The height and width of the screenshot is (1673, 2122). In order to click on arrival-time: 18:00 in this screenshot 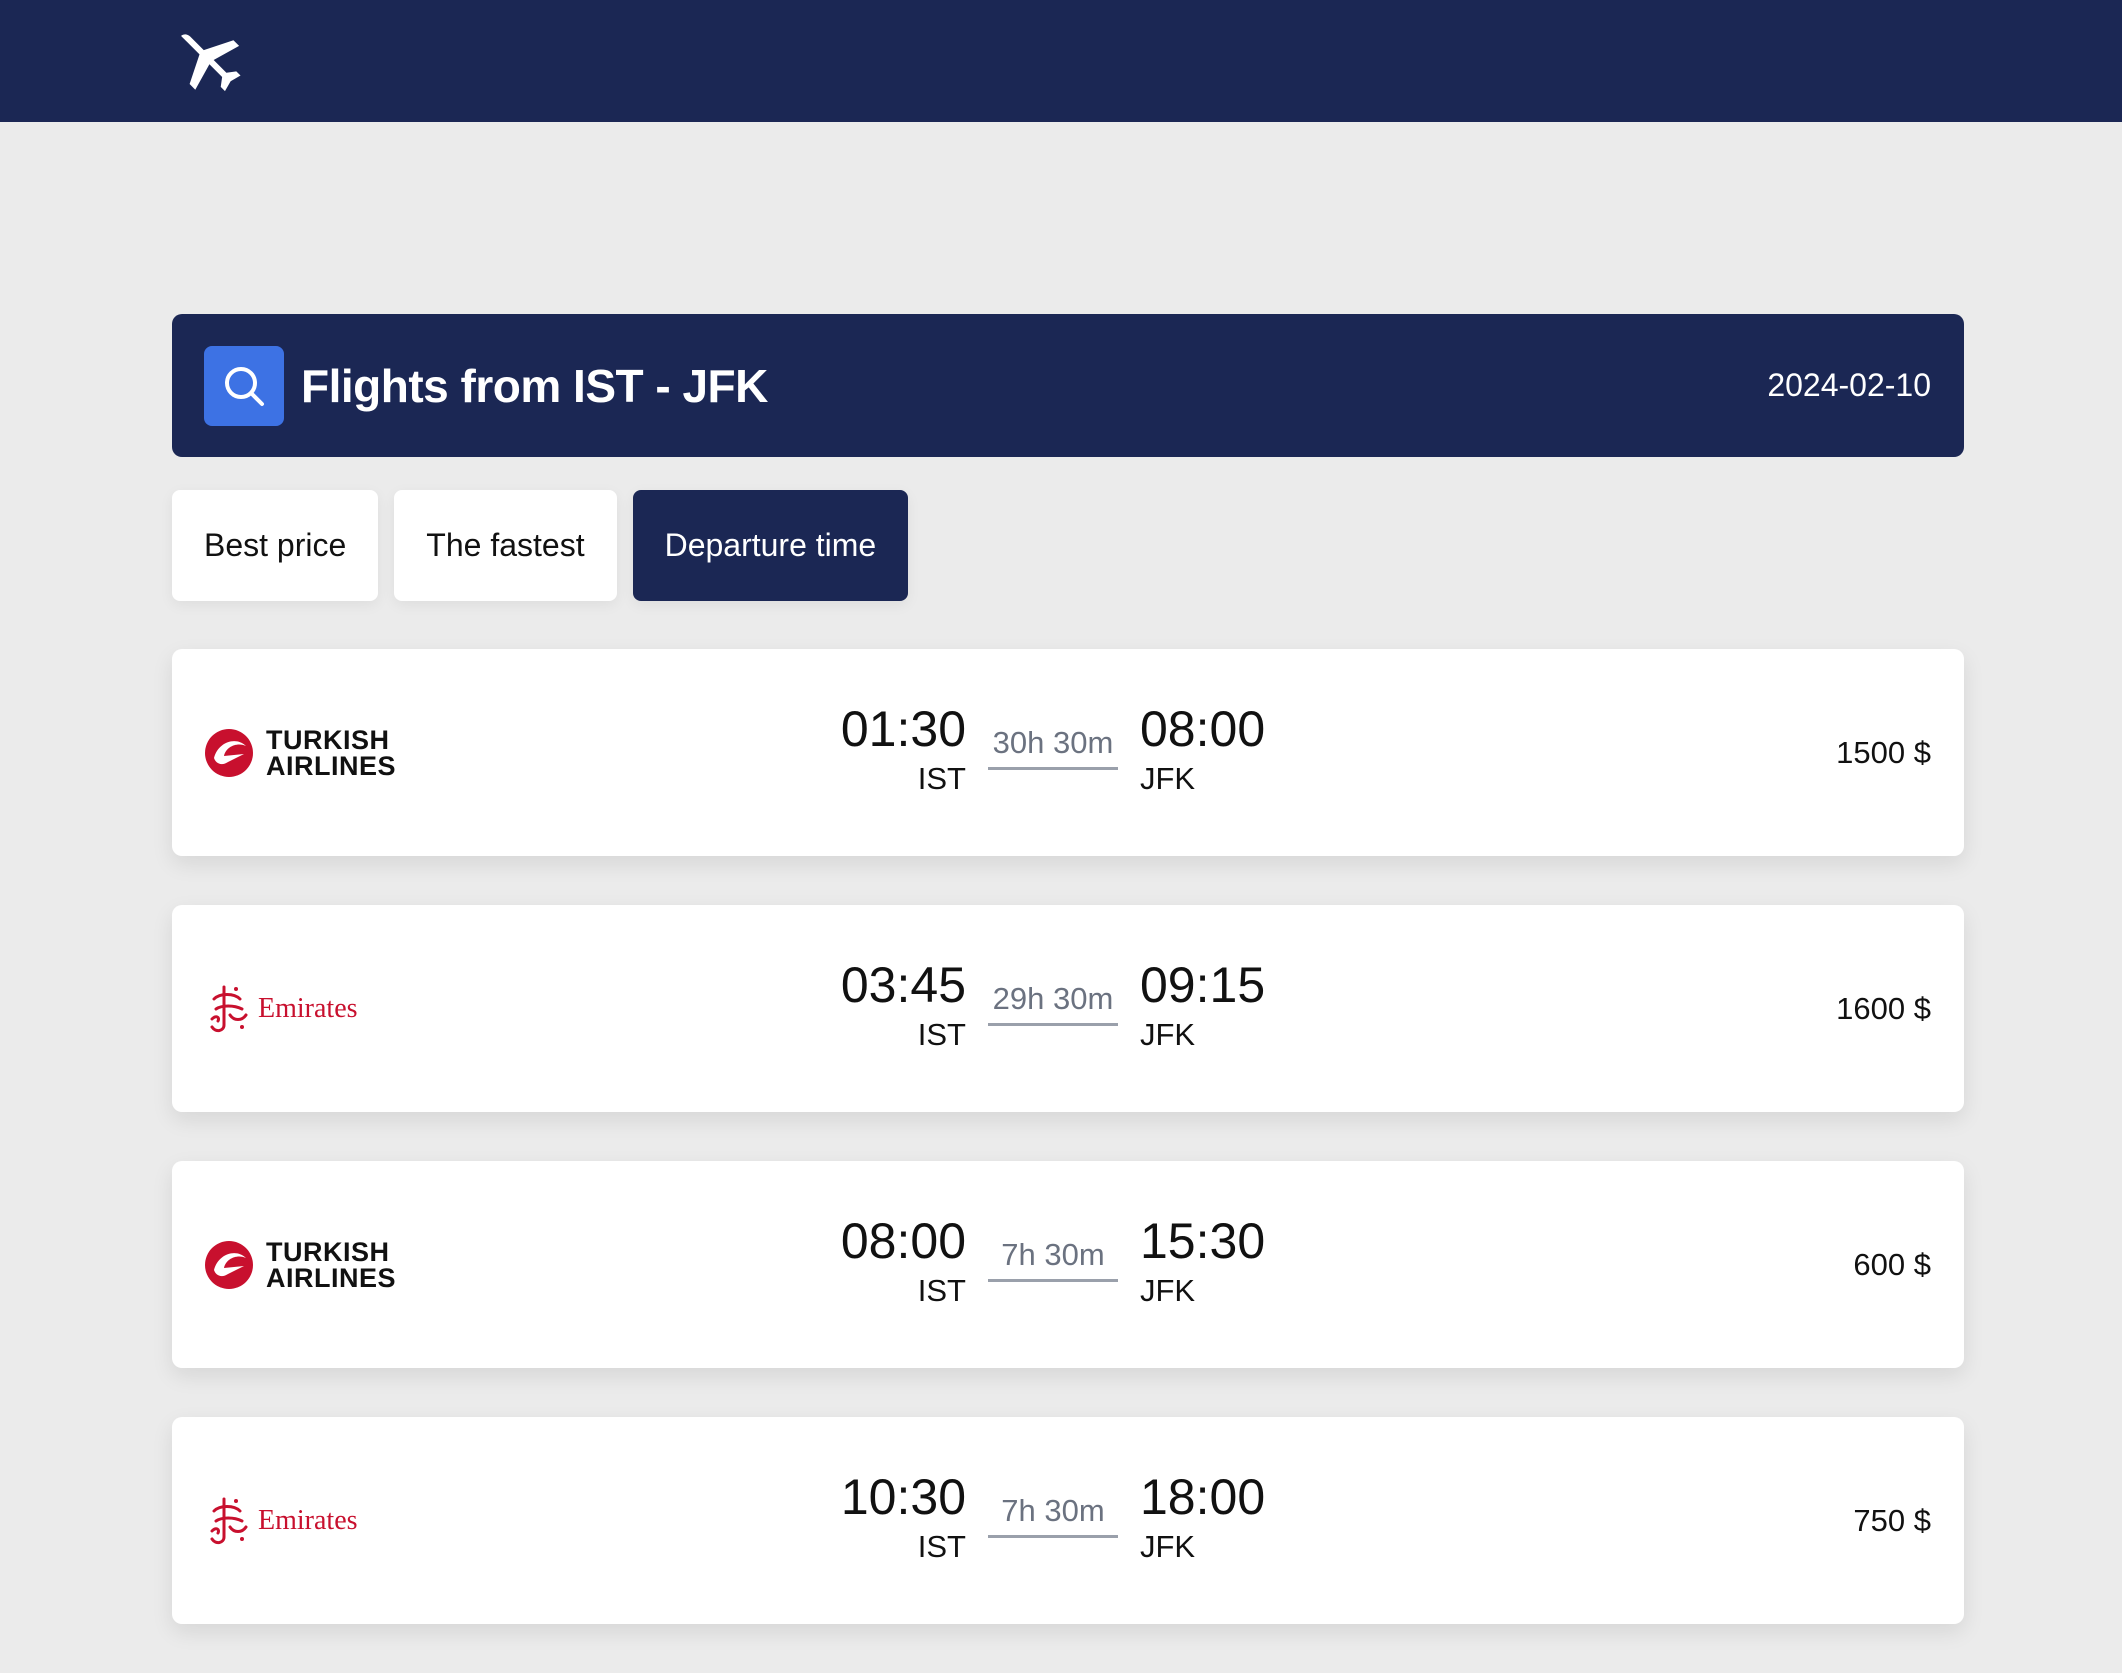, I will do `click(1203, 1497)`.